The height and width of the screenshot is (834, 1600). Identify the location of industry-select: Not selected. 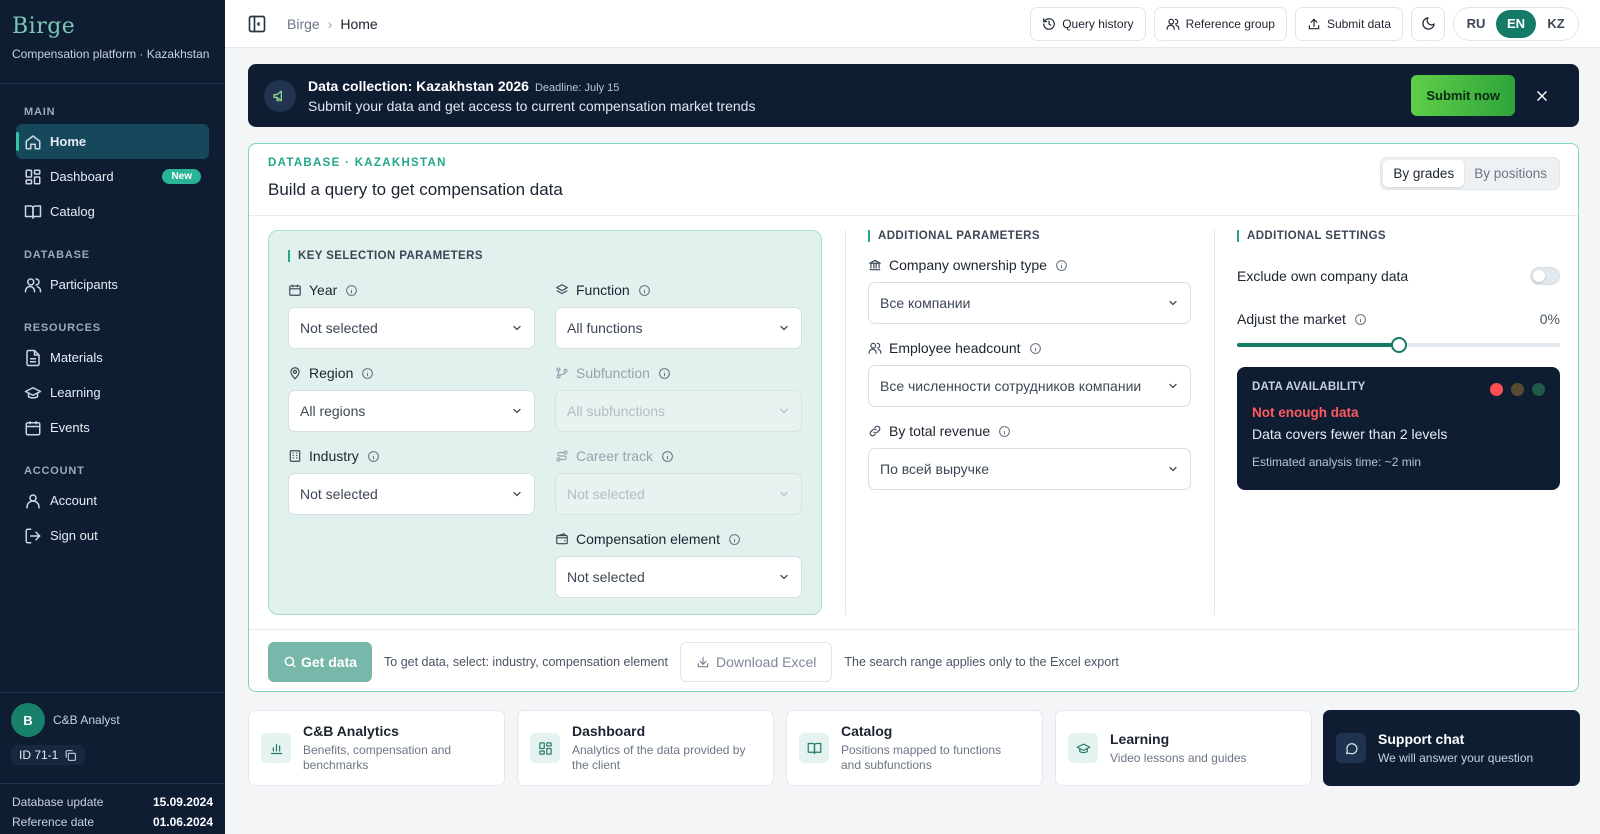
(411, 494).